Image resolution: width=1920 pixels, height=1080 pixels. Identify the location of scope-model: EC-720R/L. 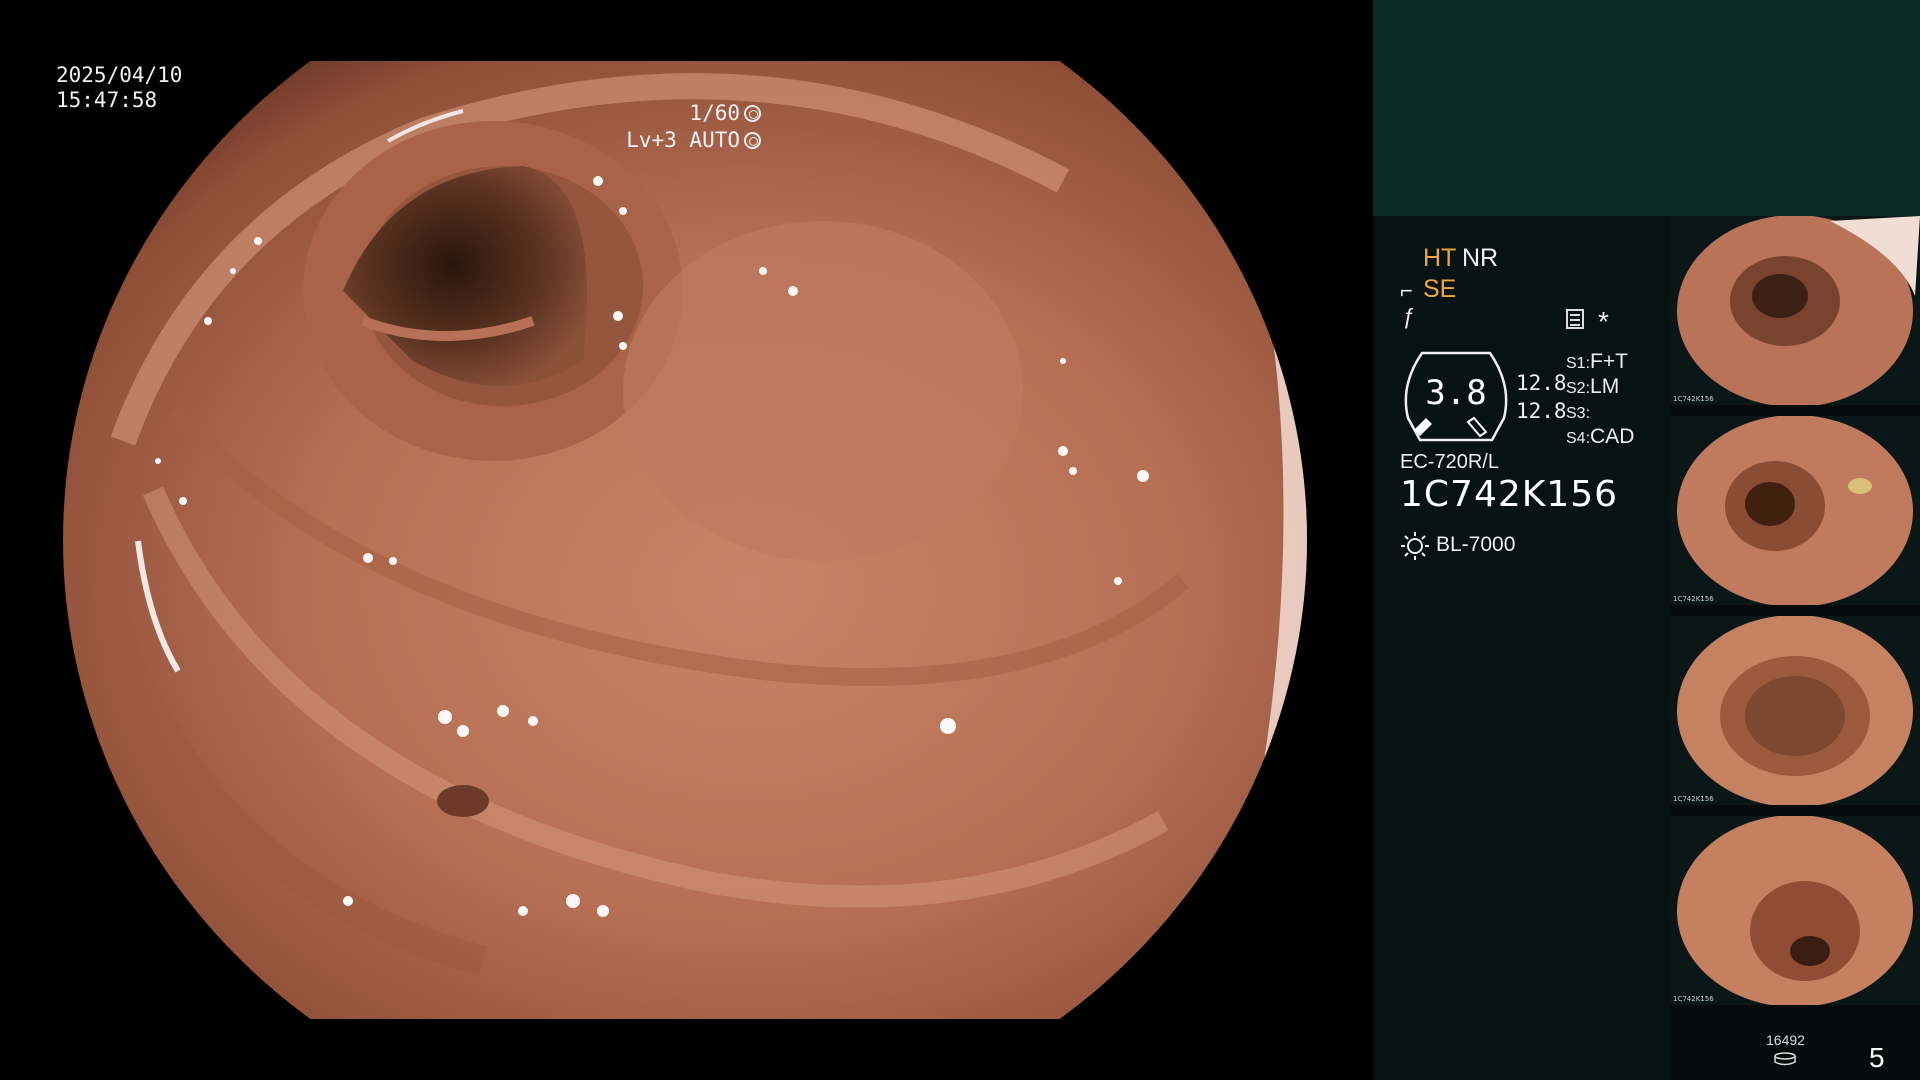
(1449, 462).